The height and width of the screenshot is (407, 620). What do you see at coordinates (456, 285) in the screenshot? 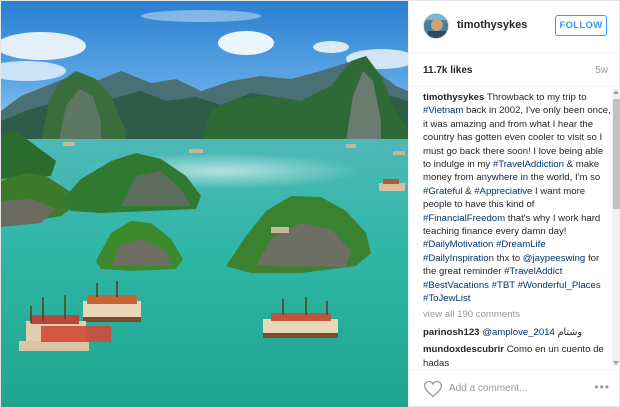
I see `hashtag-link: #BestVacations` at bounding box center [456, 285].